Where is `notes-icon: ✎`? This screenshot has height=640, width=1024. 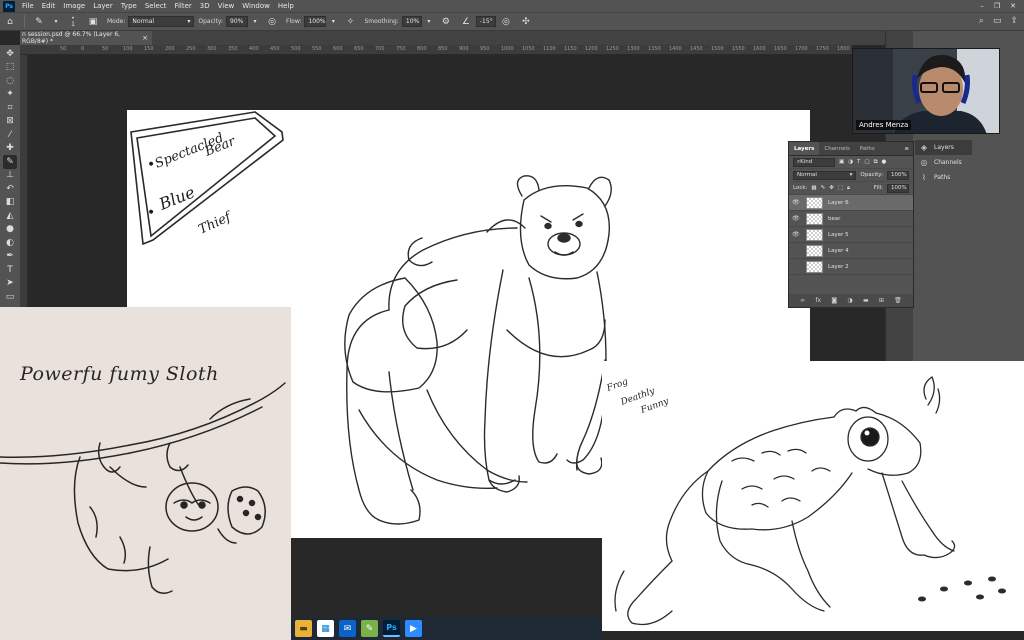 notes-icon: ✎ is located at coordinates (369, 628).